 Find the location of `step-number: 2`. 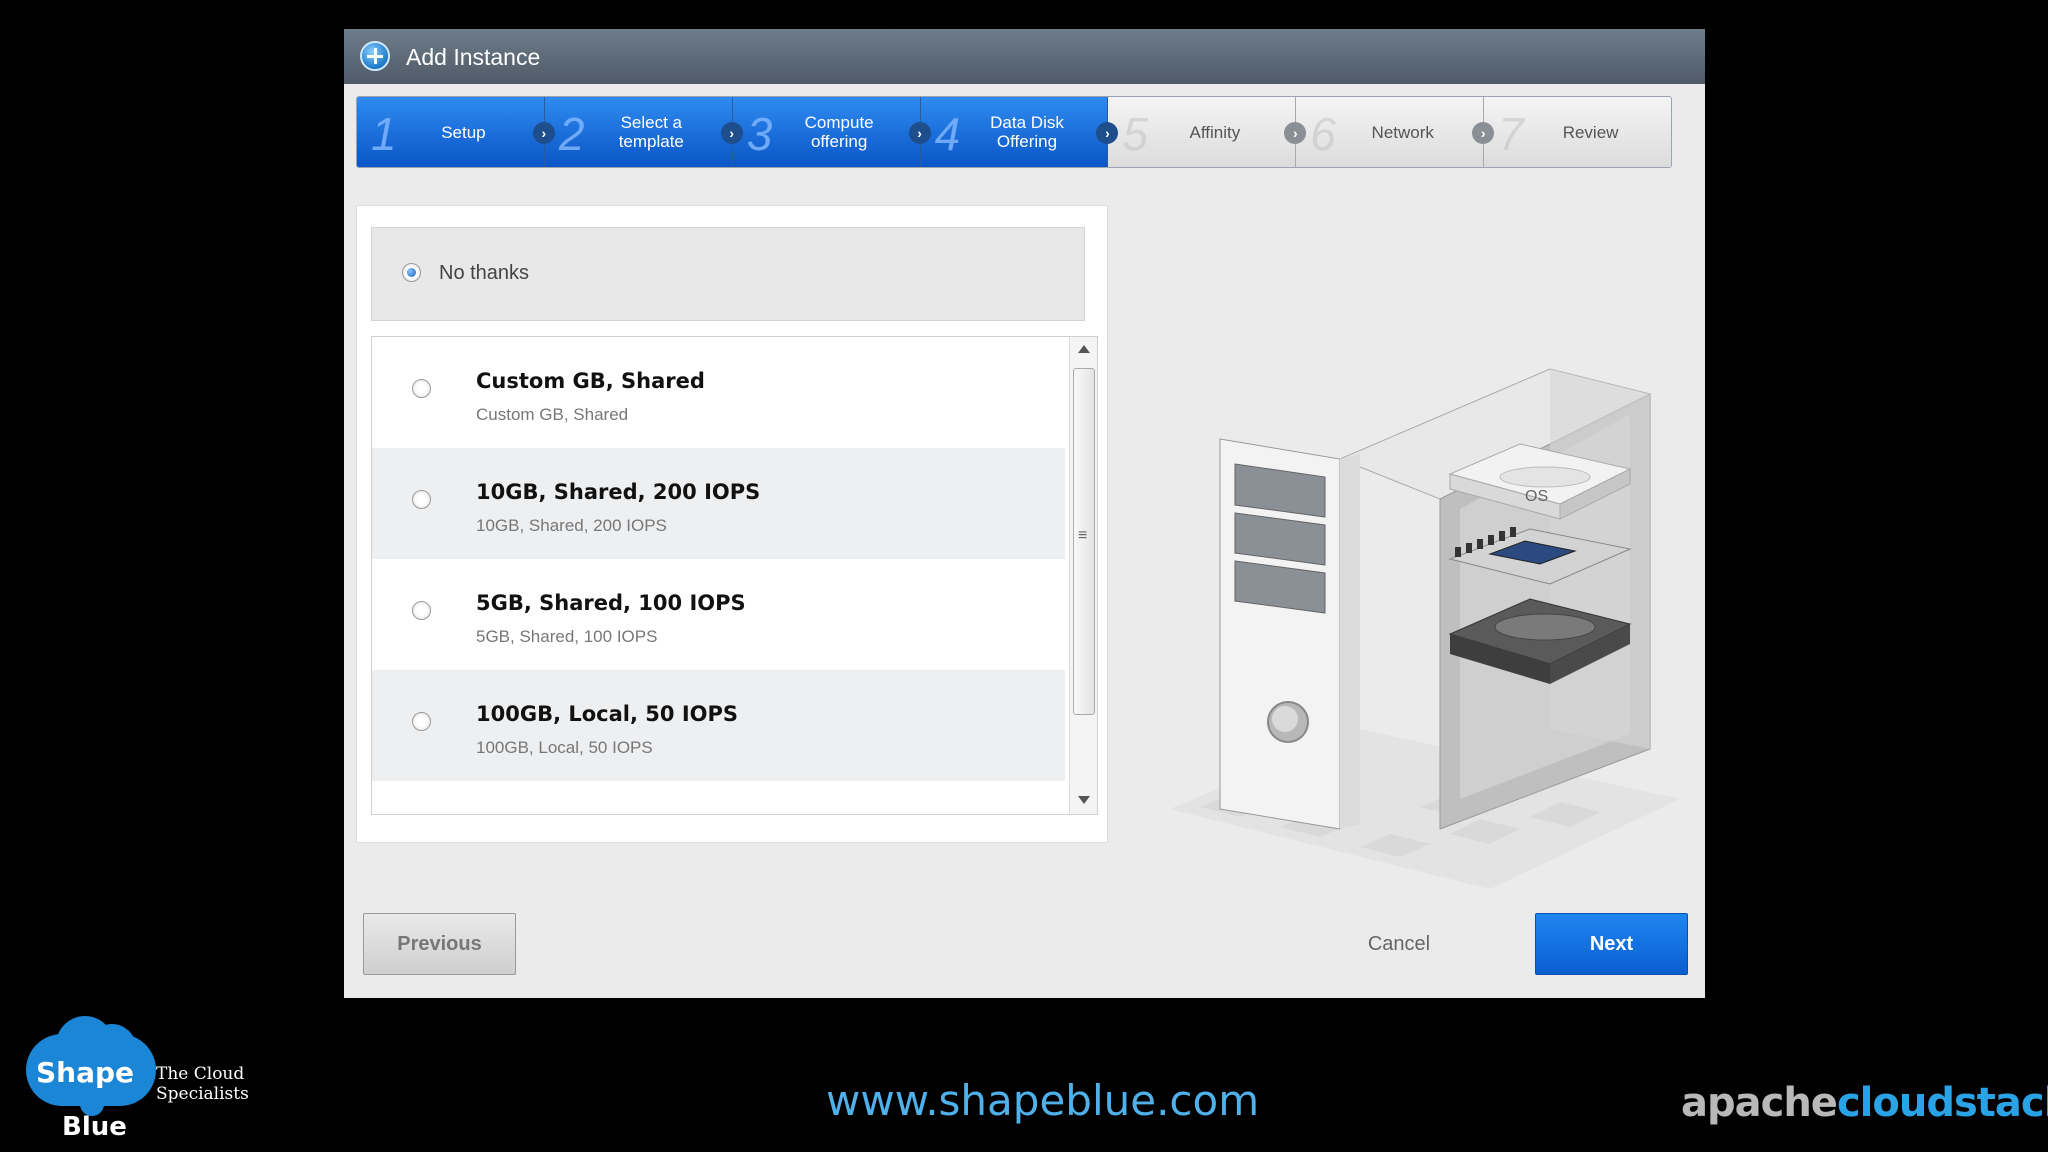

step-number: 2 is located at coordinates (571, 134).